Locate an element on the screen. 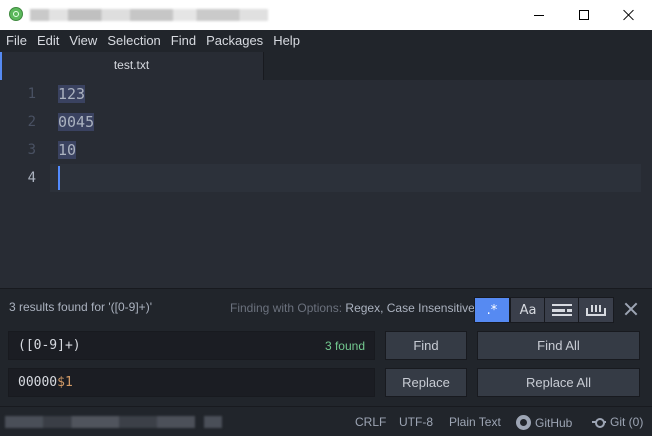 The width and height of the screenshot is (652, 436). replace-input-value: 00000$1 is located at coordinates (45, 382).